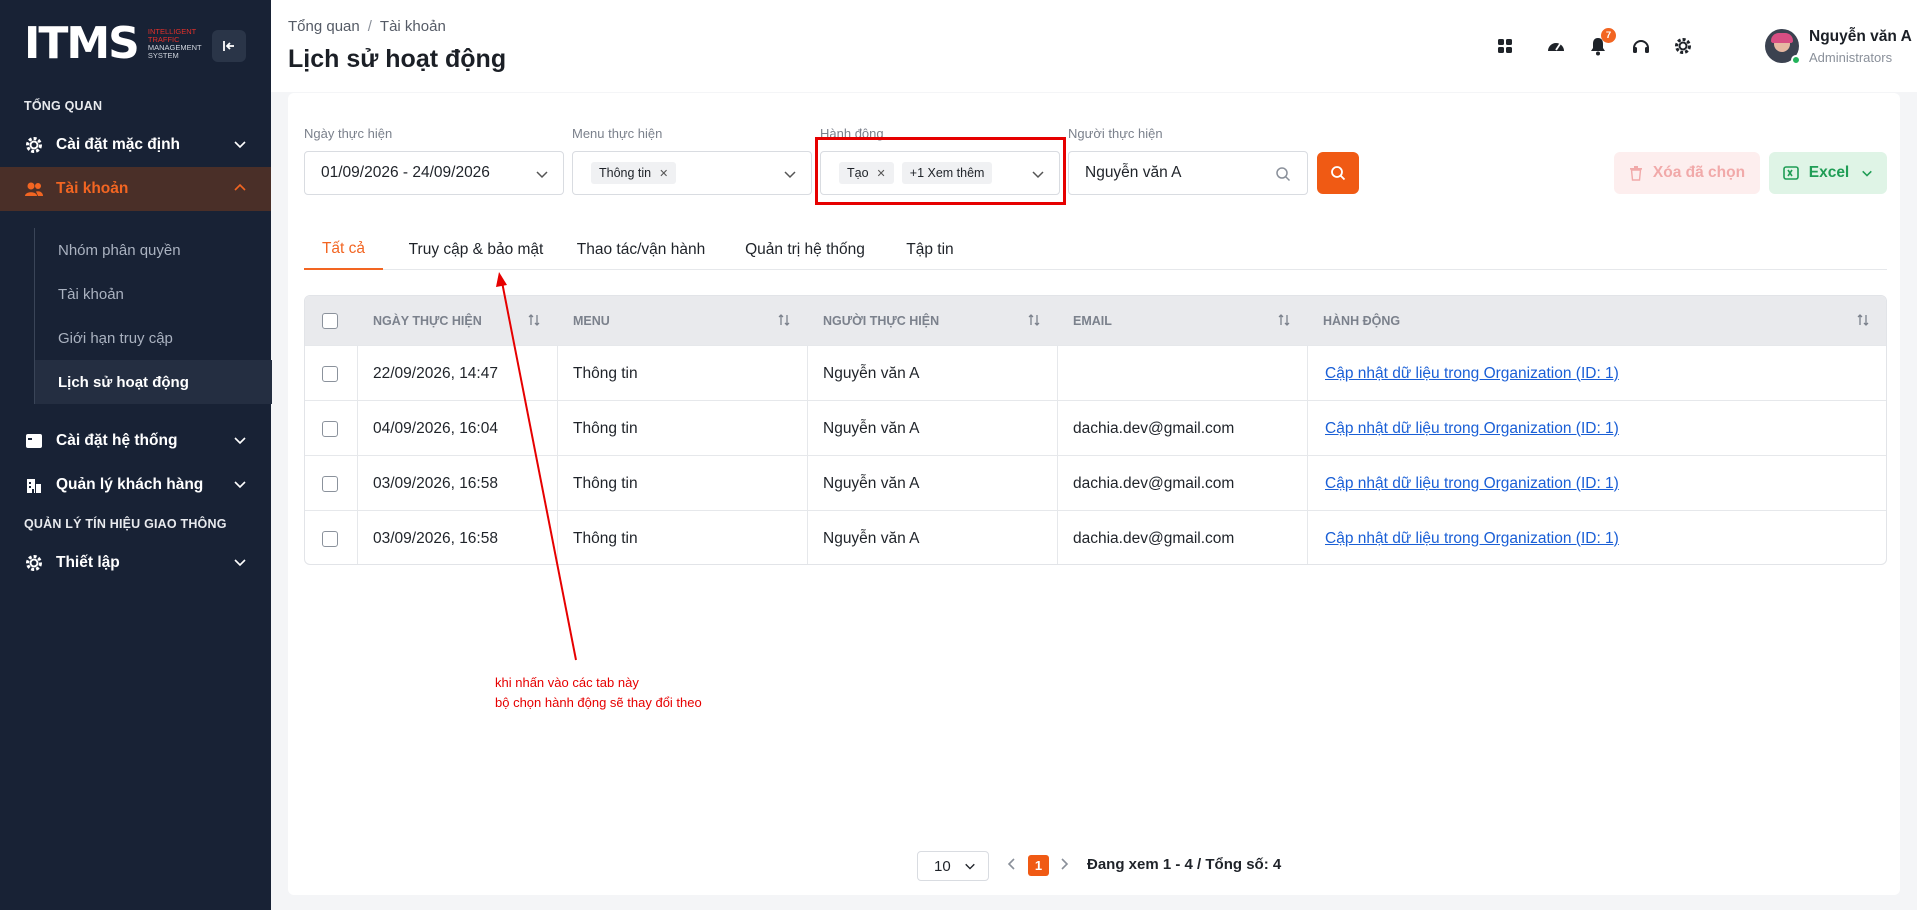 The height and width of the screenshot is (910, 1917). Describe the element at coordinates (413, 26) in the screenshot. I see `breadcrumb-item-accounts: Tài khoản` at that location.